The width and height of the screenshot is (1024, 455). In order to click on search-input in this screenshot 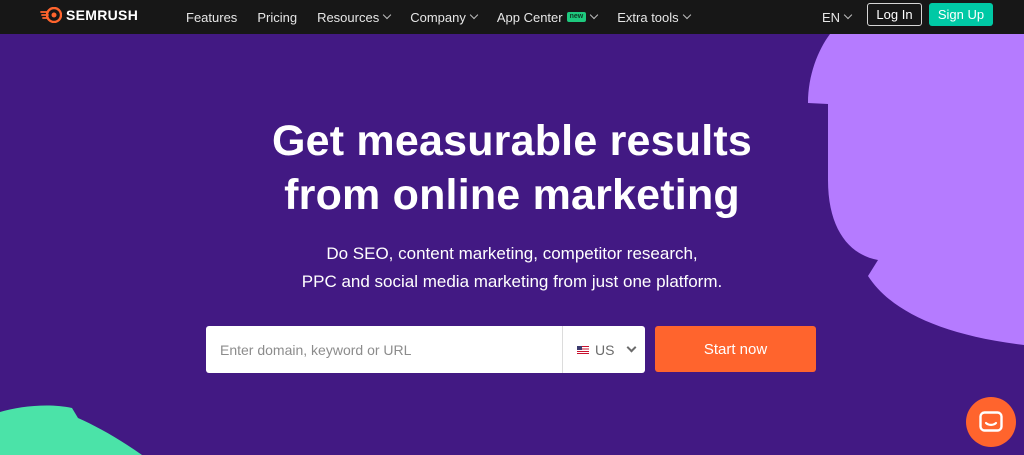, I will do `click(384, 349)`.